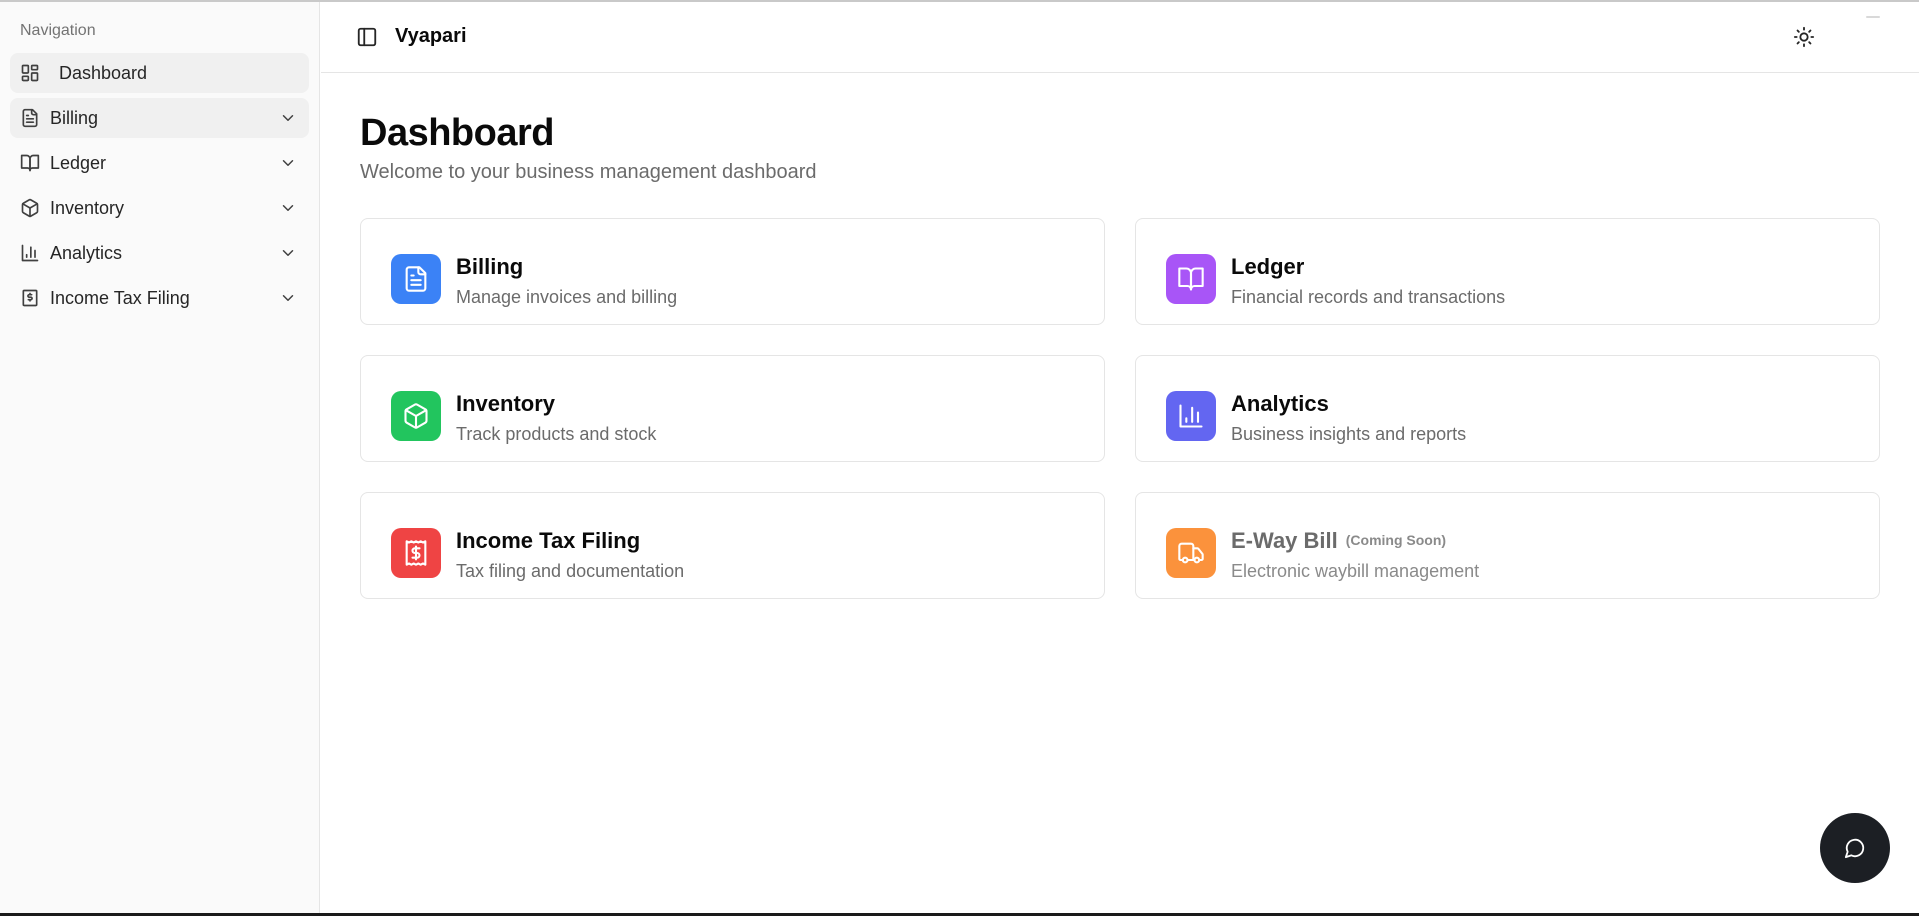  Describe the element at coordinates (1349, 434) in the screenshot. I see `card-description: Business insights and reports` at that location.